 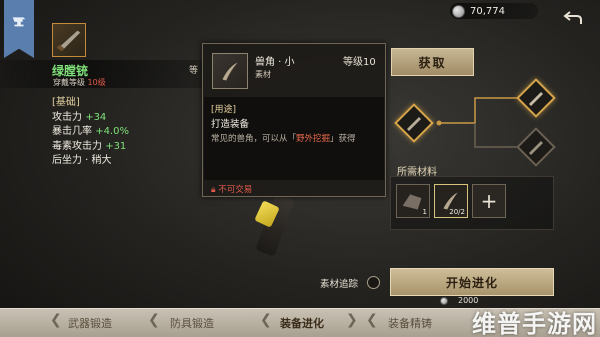 What do you see at coordinates (457, 212) in the screenshot?
I see `material-count: 20/2` at bounding box center [457, 212].